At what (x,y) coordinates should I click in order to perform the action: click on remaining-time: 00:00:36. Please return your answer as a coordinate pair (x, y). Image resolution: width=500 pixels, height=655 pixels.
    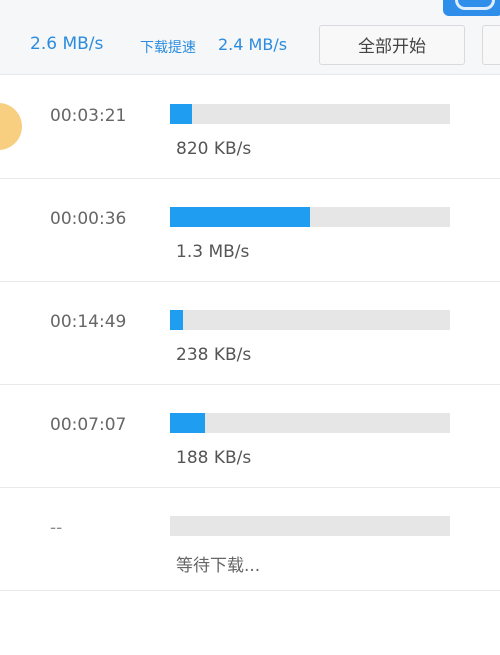
    Looking at the image, I should click on (88, 219).